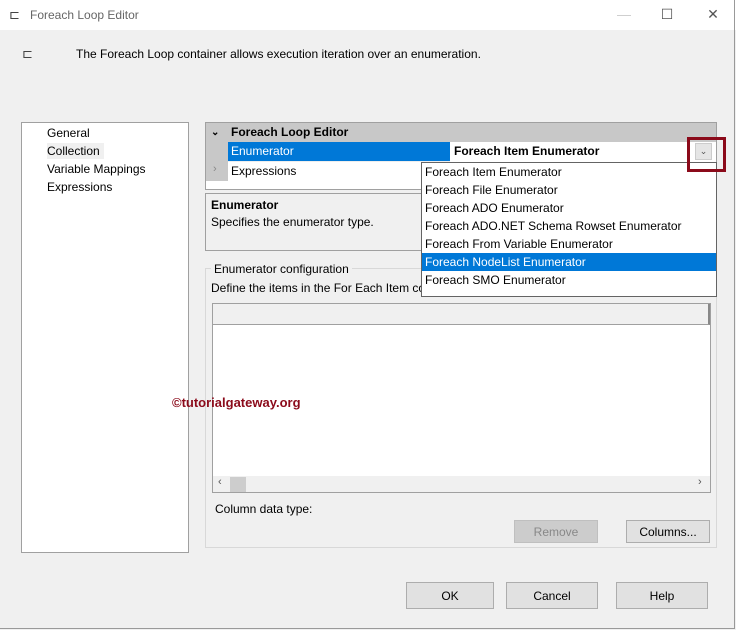 The height and width of the screenshot is (630, 736). I want to click on close-button: ✕, so click(713, 14).